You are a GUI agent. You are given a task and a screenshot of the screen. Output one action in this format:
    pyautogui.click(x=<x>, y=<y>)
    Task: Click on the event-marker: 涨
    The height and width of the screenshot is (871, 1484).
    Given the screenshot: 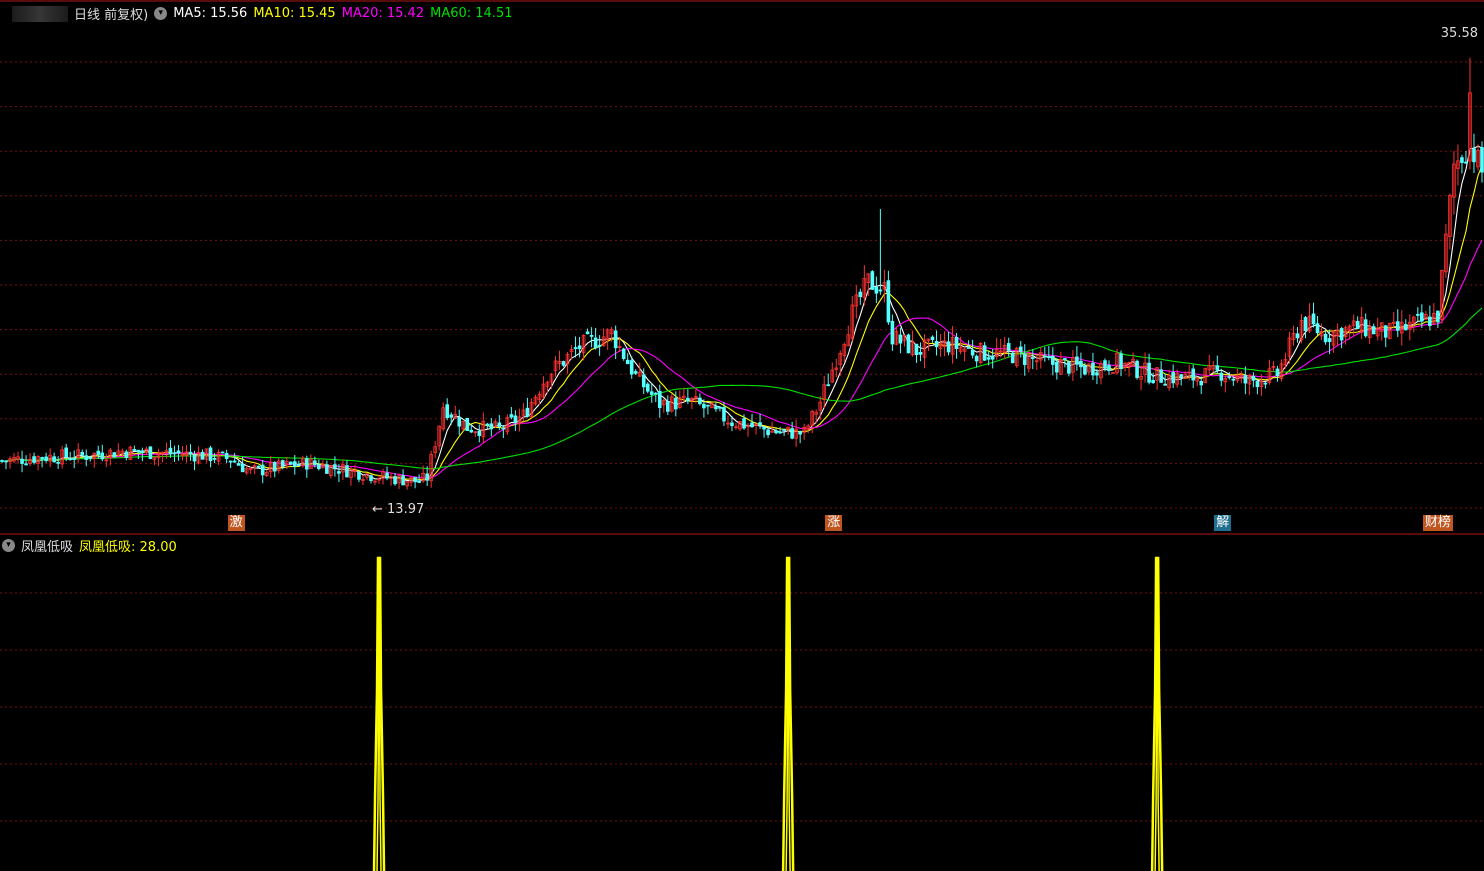 What is the action you would take?
    pyautogui.click(x=834, y=523)
    